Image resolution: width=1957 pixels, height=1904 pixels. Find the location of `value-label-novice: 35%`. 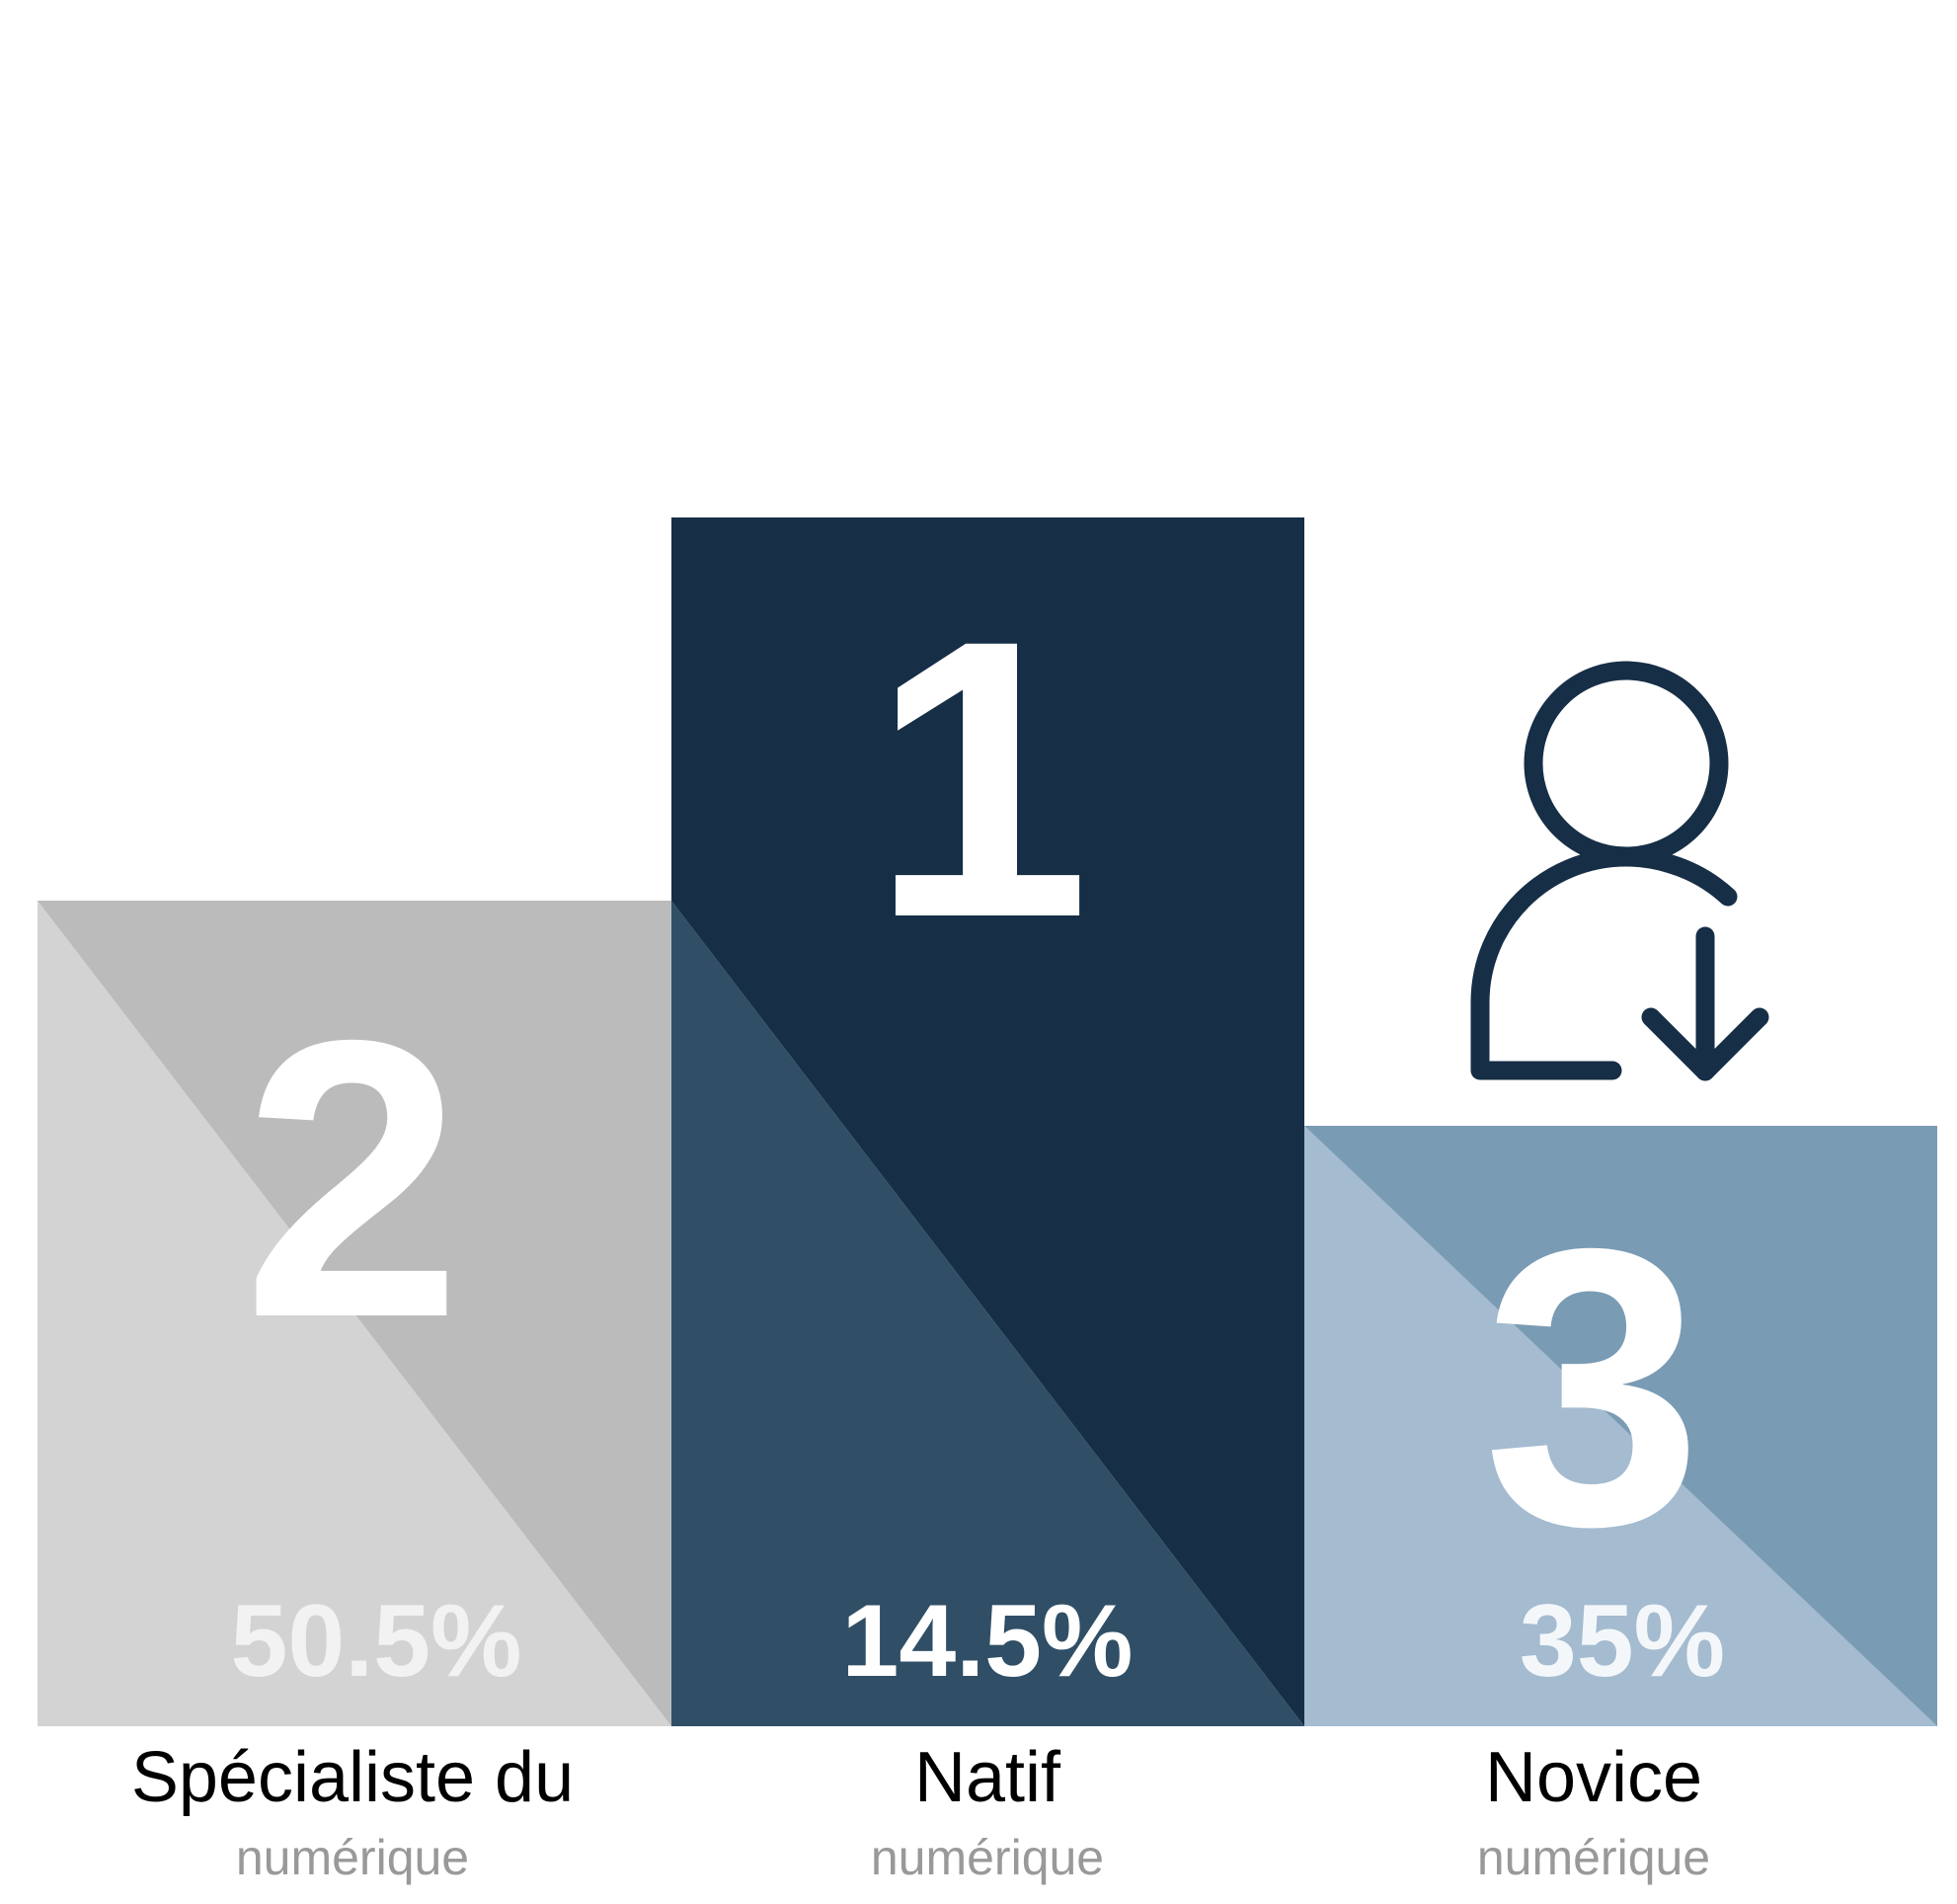

value-label-novice: 35% is located at coordinates (1622, 1641).